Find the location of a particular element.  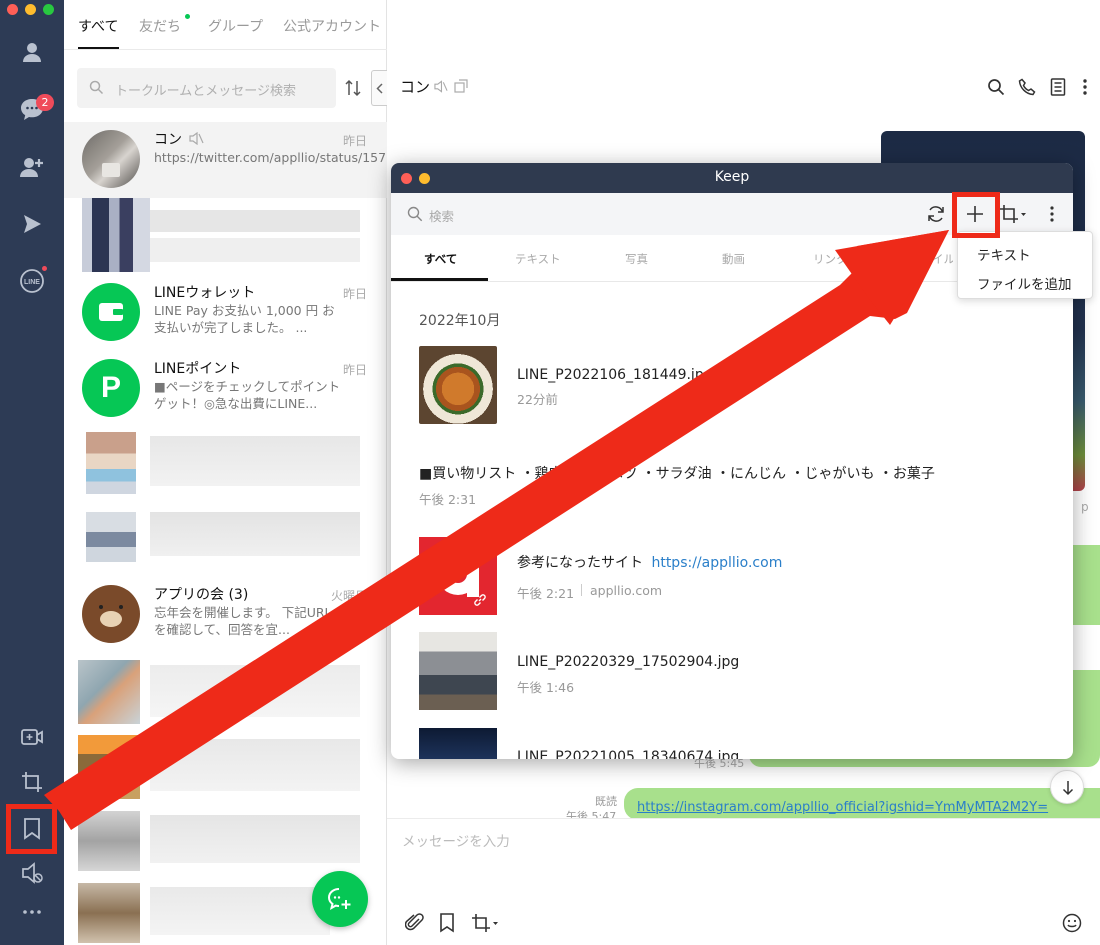

avatar: P is located at coordinates (111, 388).